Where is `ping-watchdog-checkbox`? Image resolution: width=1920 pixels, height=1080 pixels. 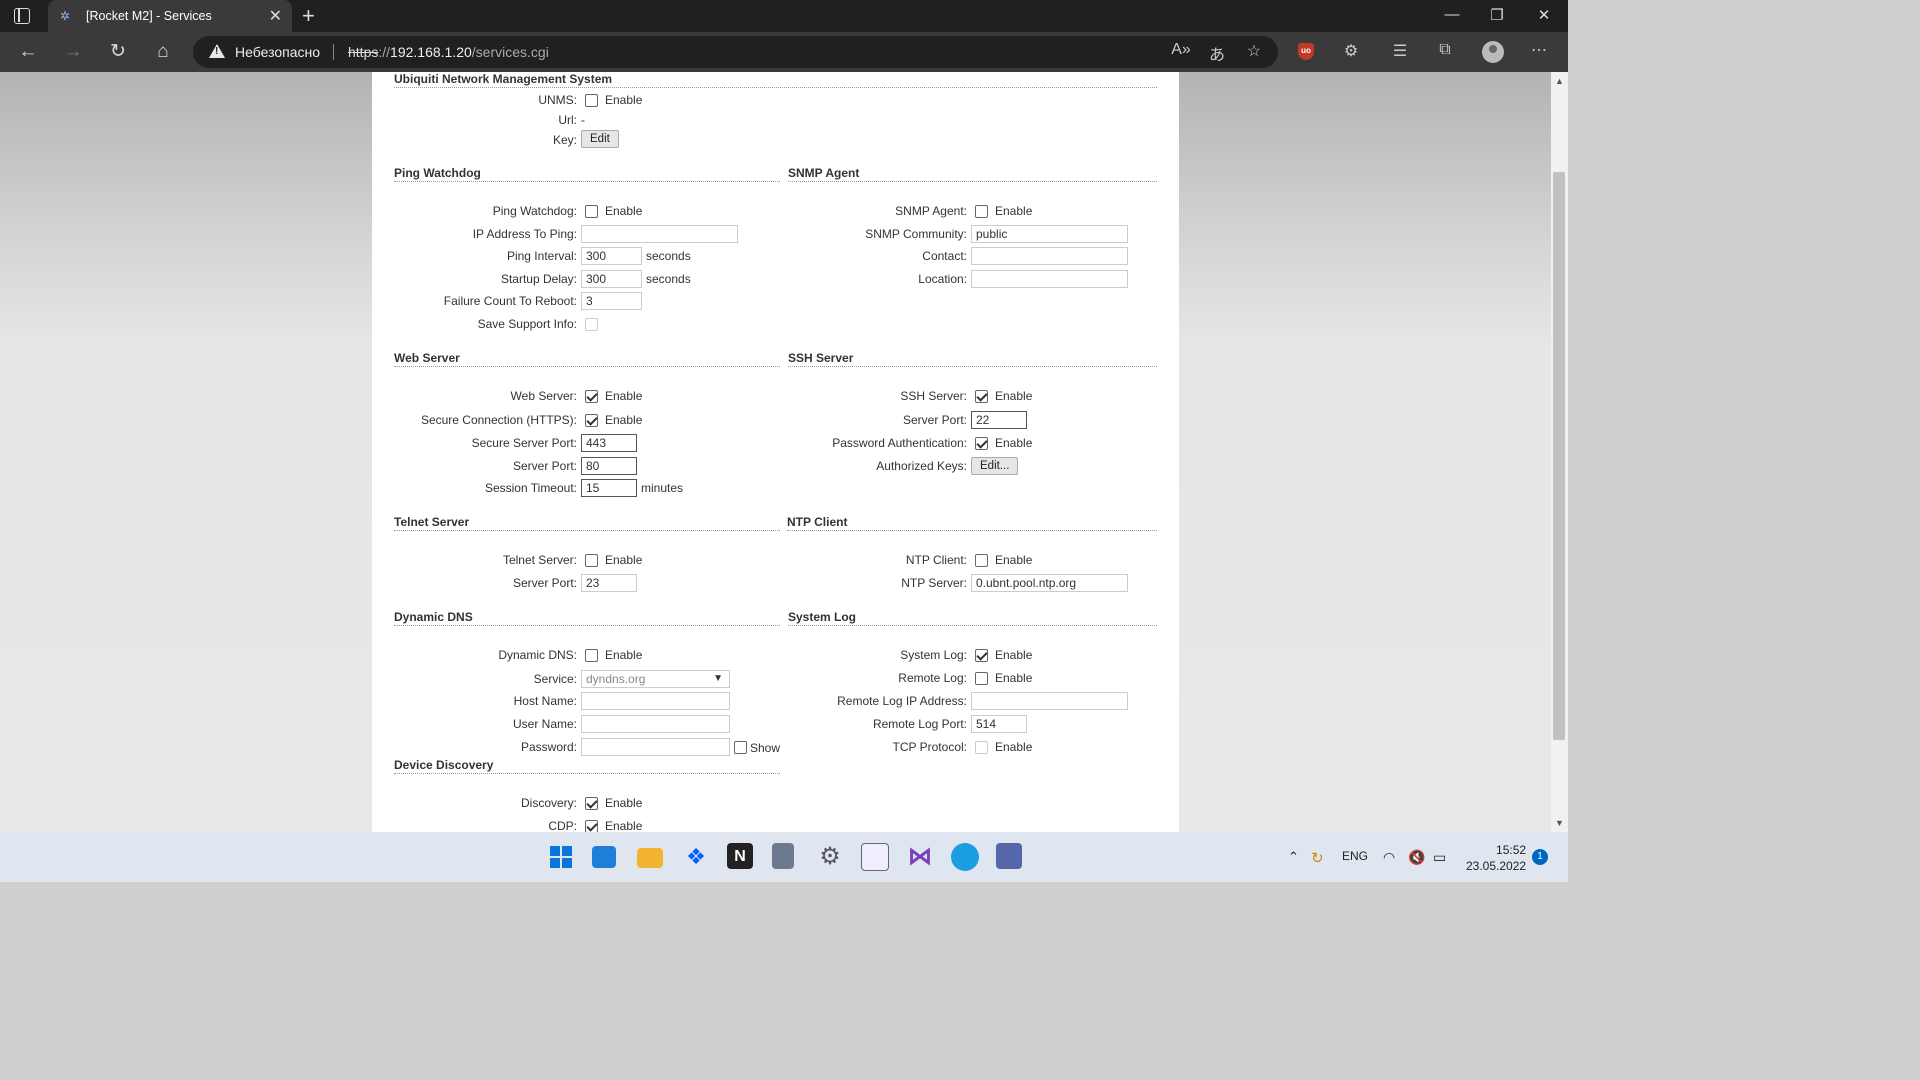 ping-watchdog-checkbox is located at coordinates (591, 211).